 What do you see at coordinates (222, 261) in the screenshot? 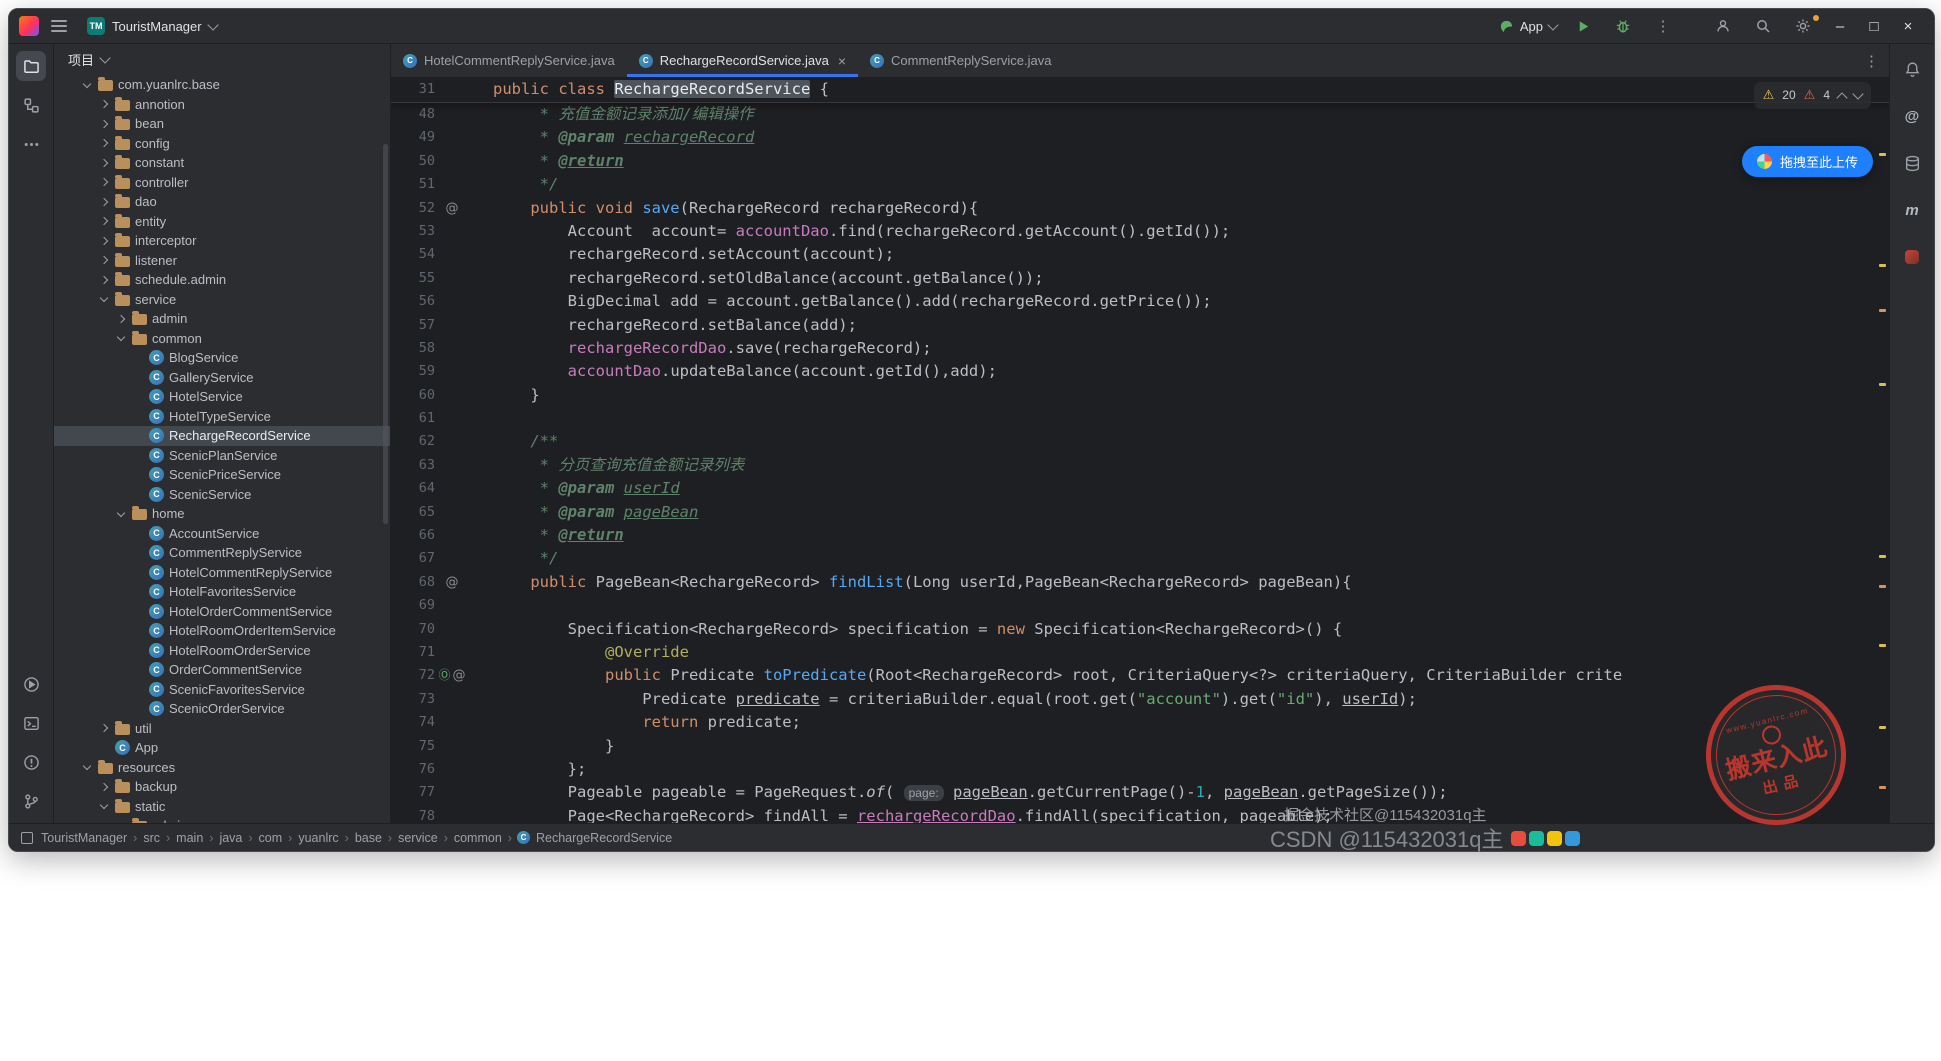
I see `tree-item: listener` at bounding box center [222, 261].